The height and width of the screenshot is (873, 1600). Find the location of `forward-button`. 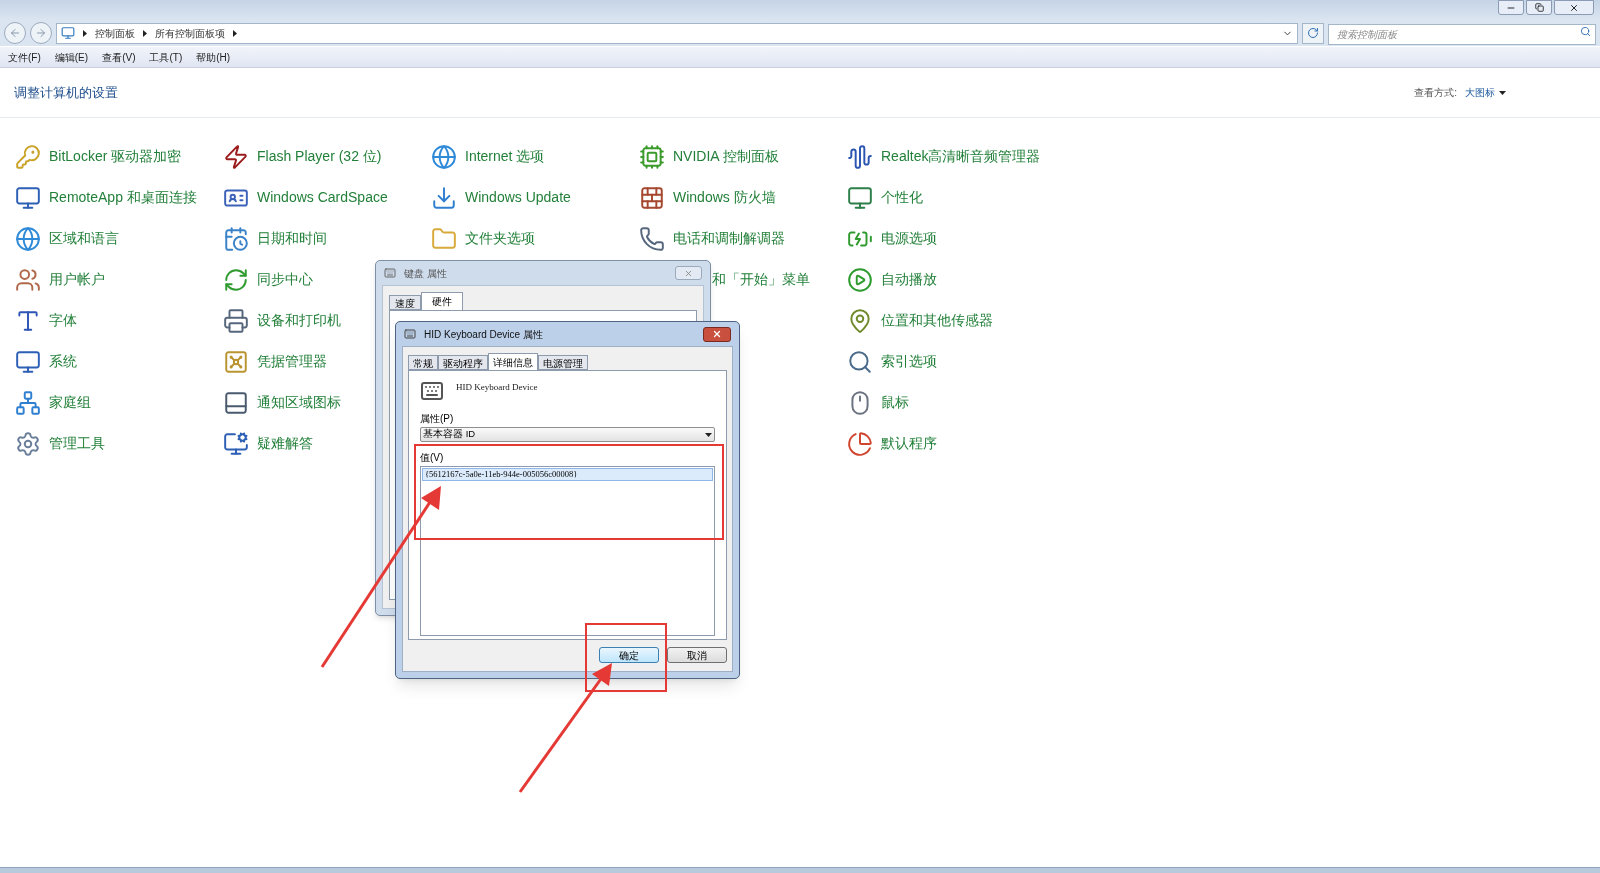

forward-button is located at coordinates (41, 33).